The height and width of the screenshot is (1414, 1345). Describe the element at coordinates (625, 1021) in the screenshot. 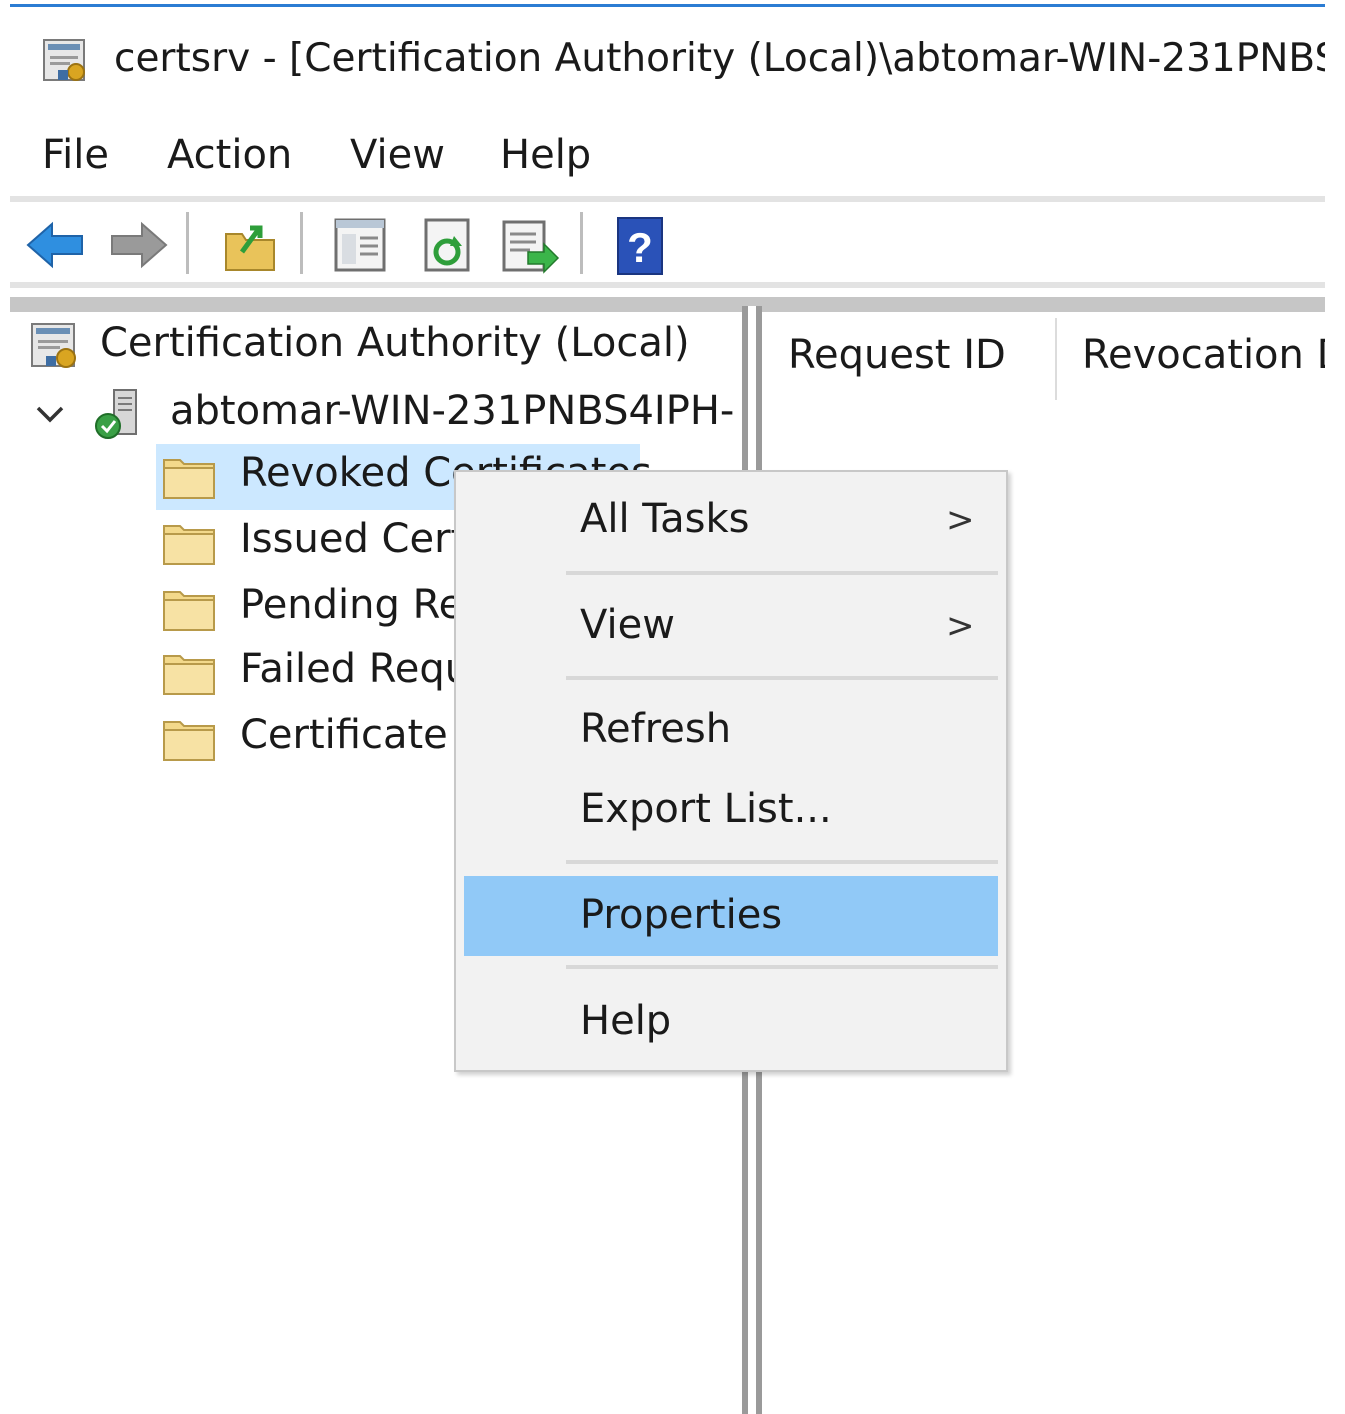

I see `context-menu-help: Help` at that location.